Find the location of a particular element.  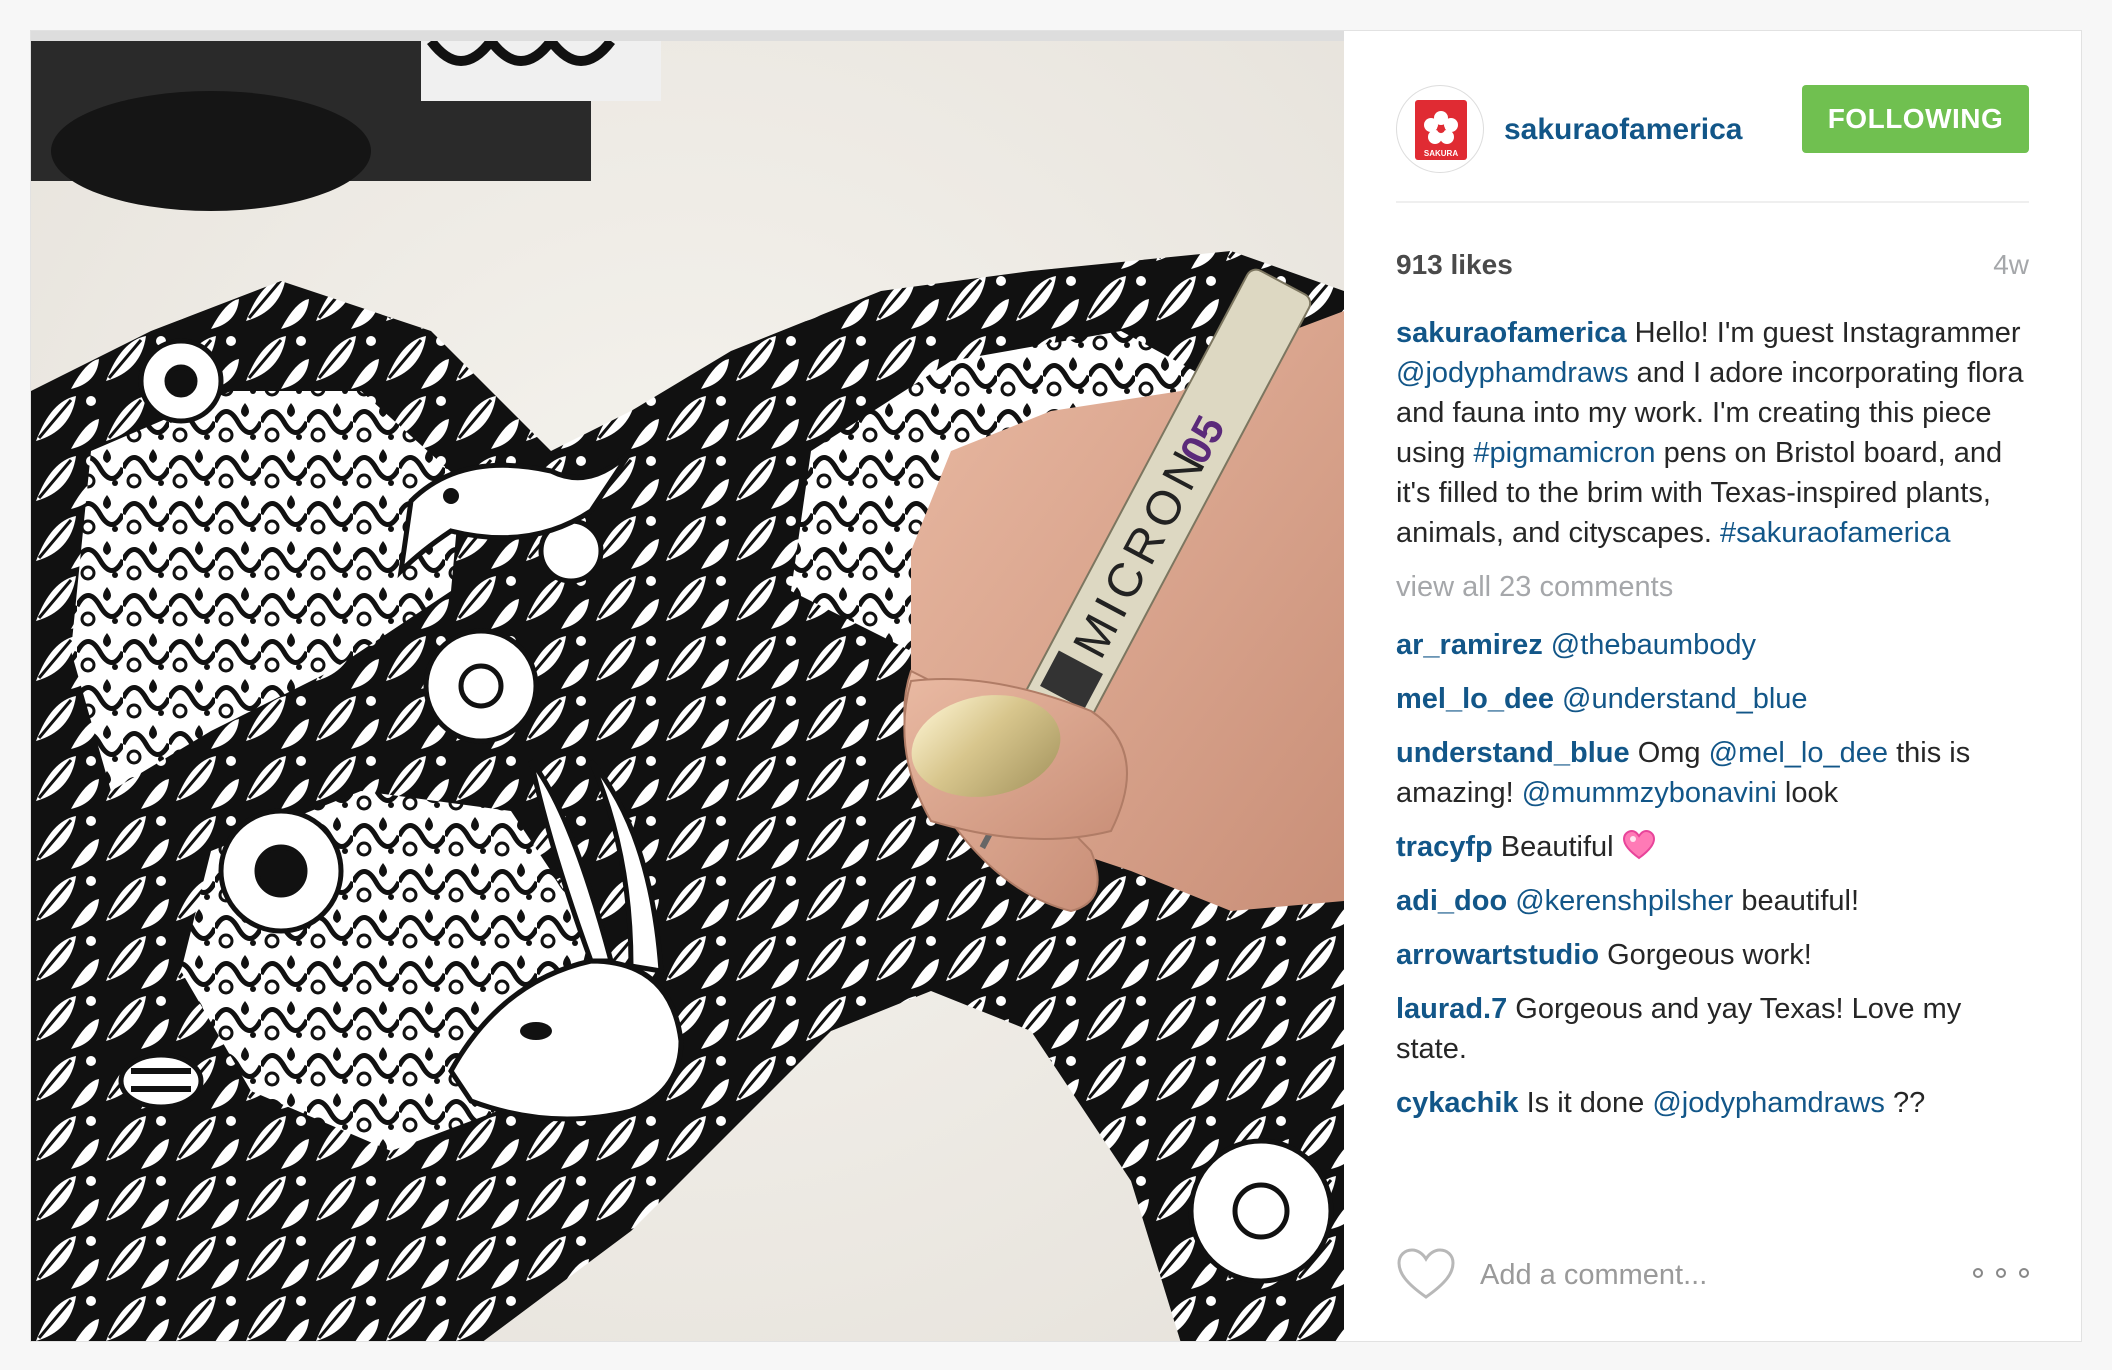

comment-text: ?? is located at coordinates (1905, 1103).